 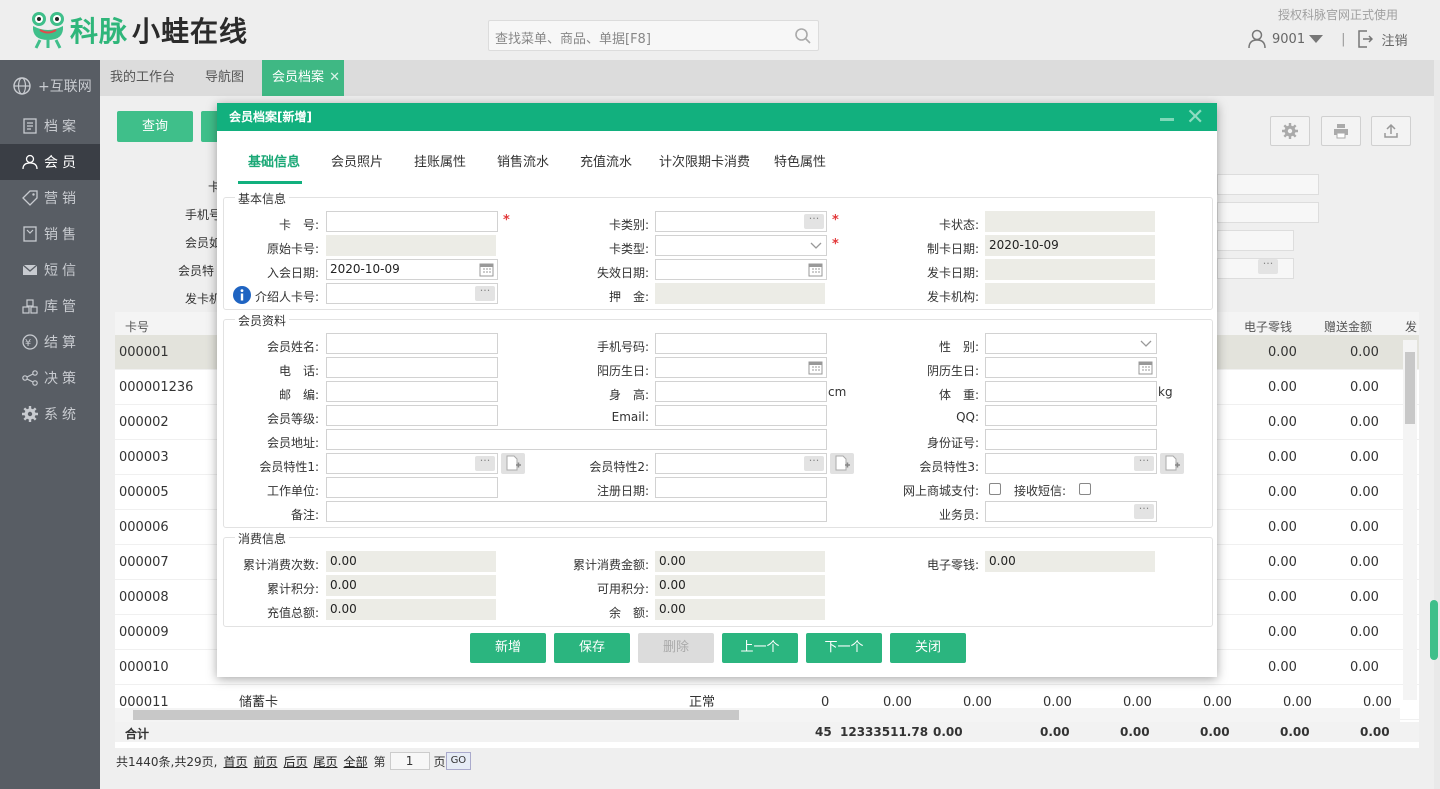 What do you see at coordinates (356, 761) in the screenshot?
I see `pager-all: 全部` at bounding box center [356, 761].